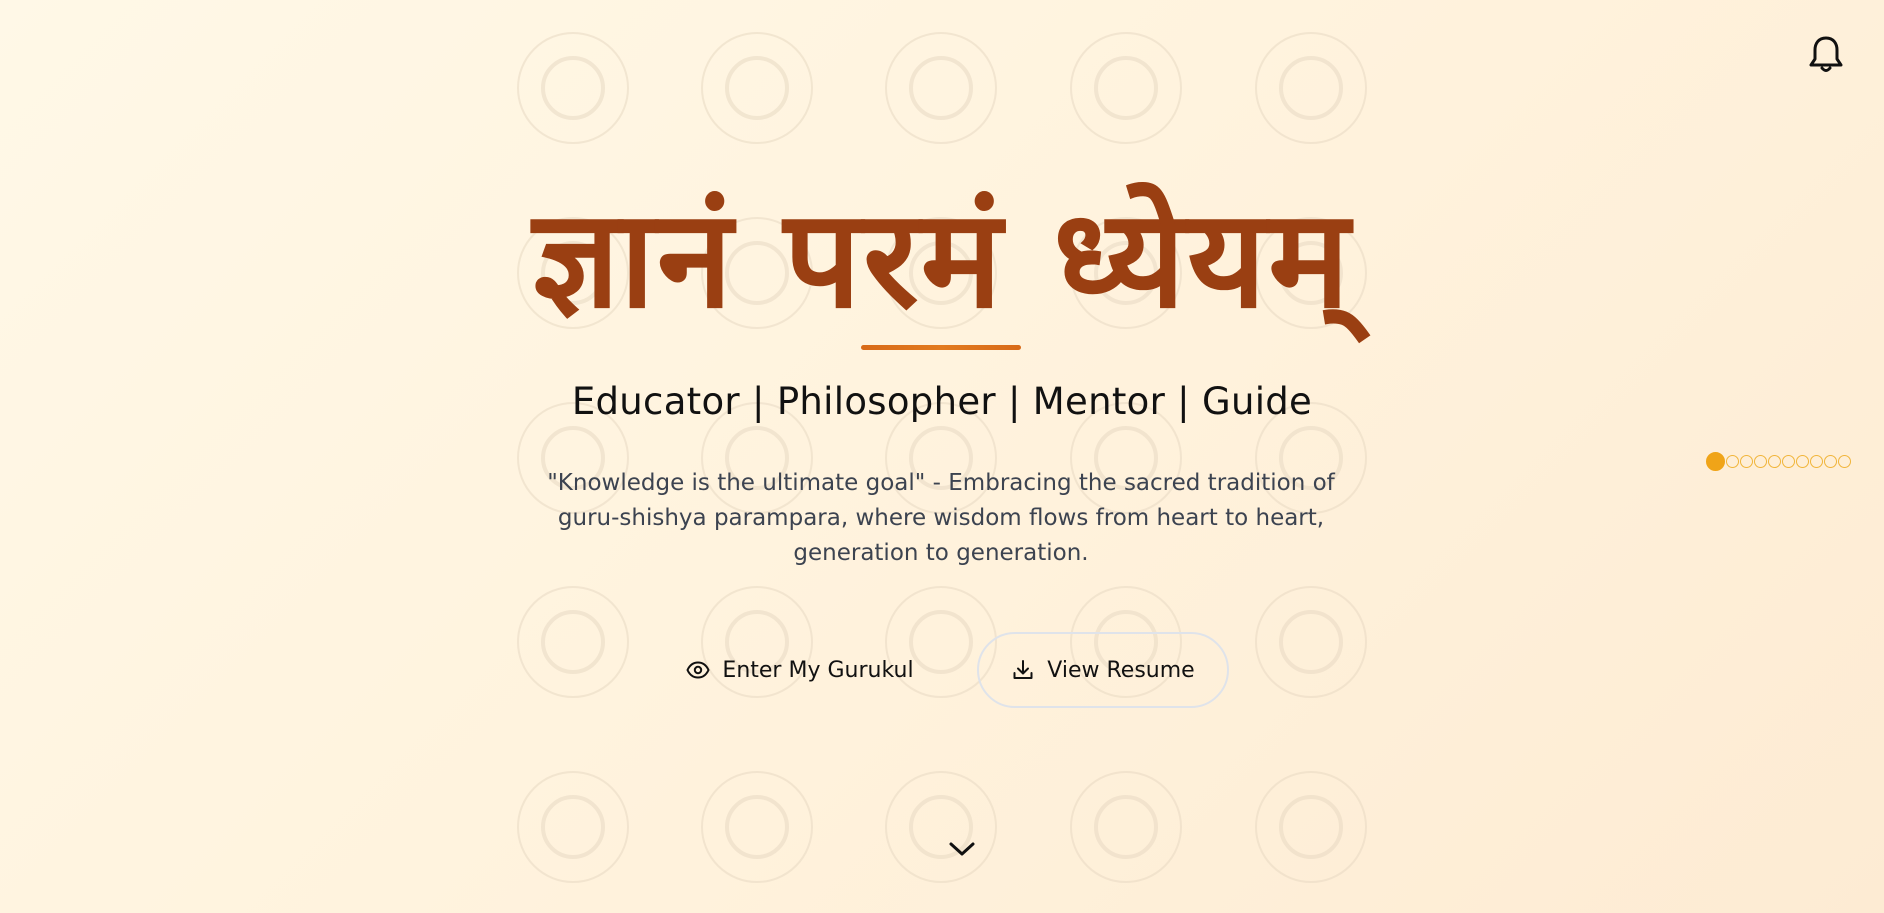  I want to click on view-resume-button: View Resume, so click(1103, 670).